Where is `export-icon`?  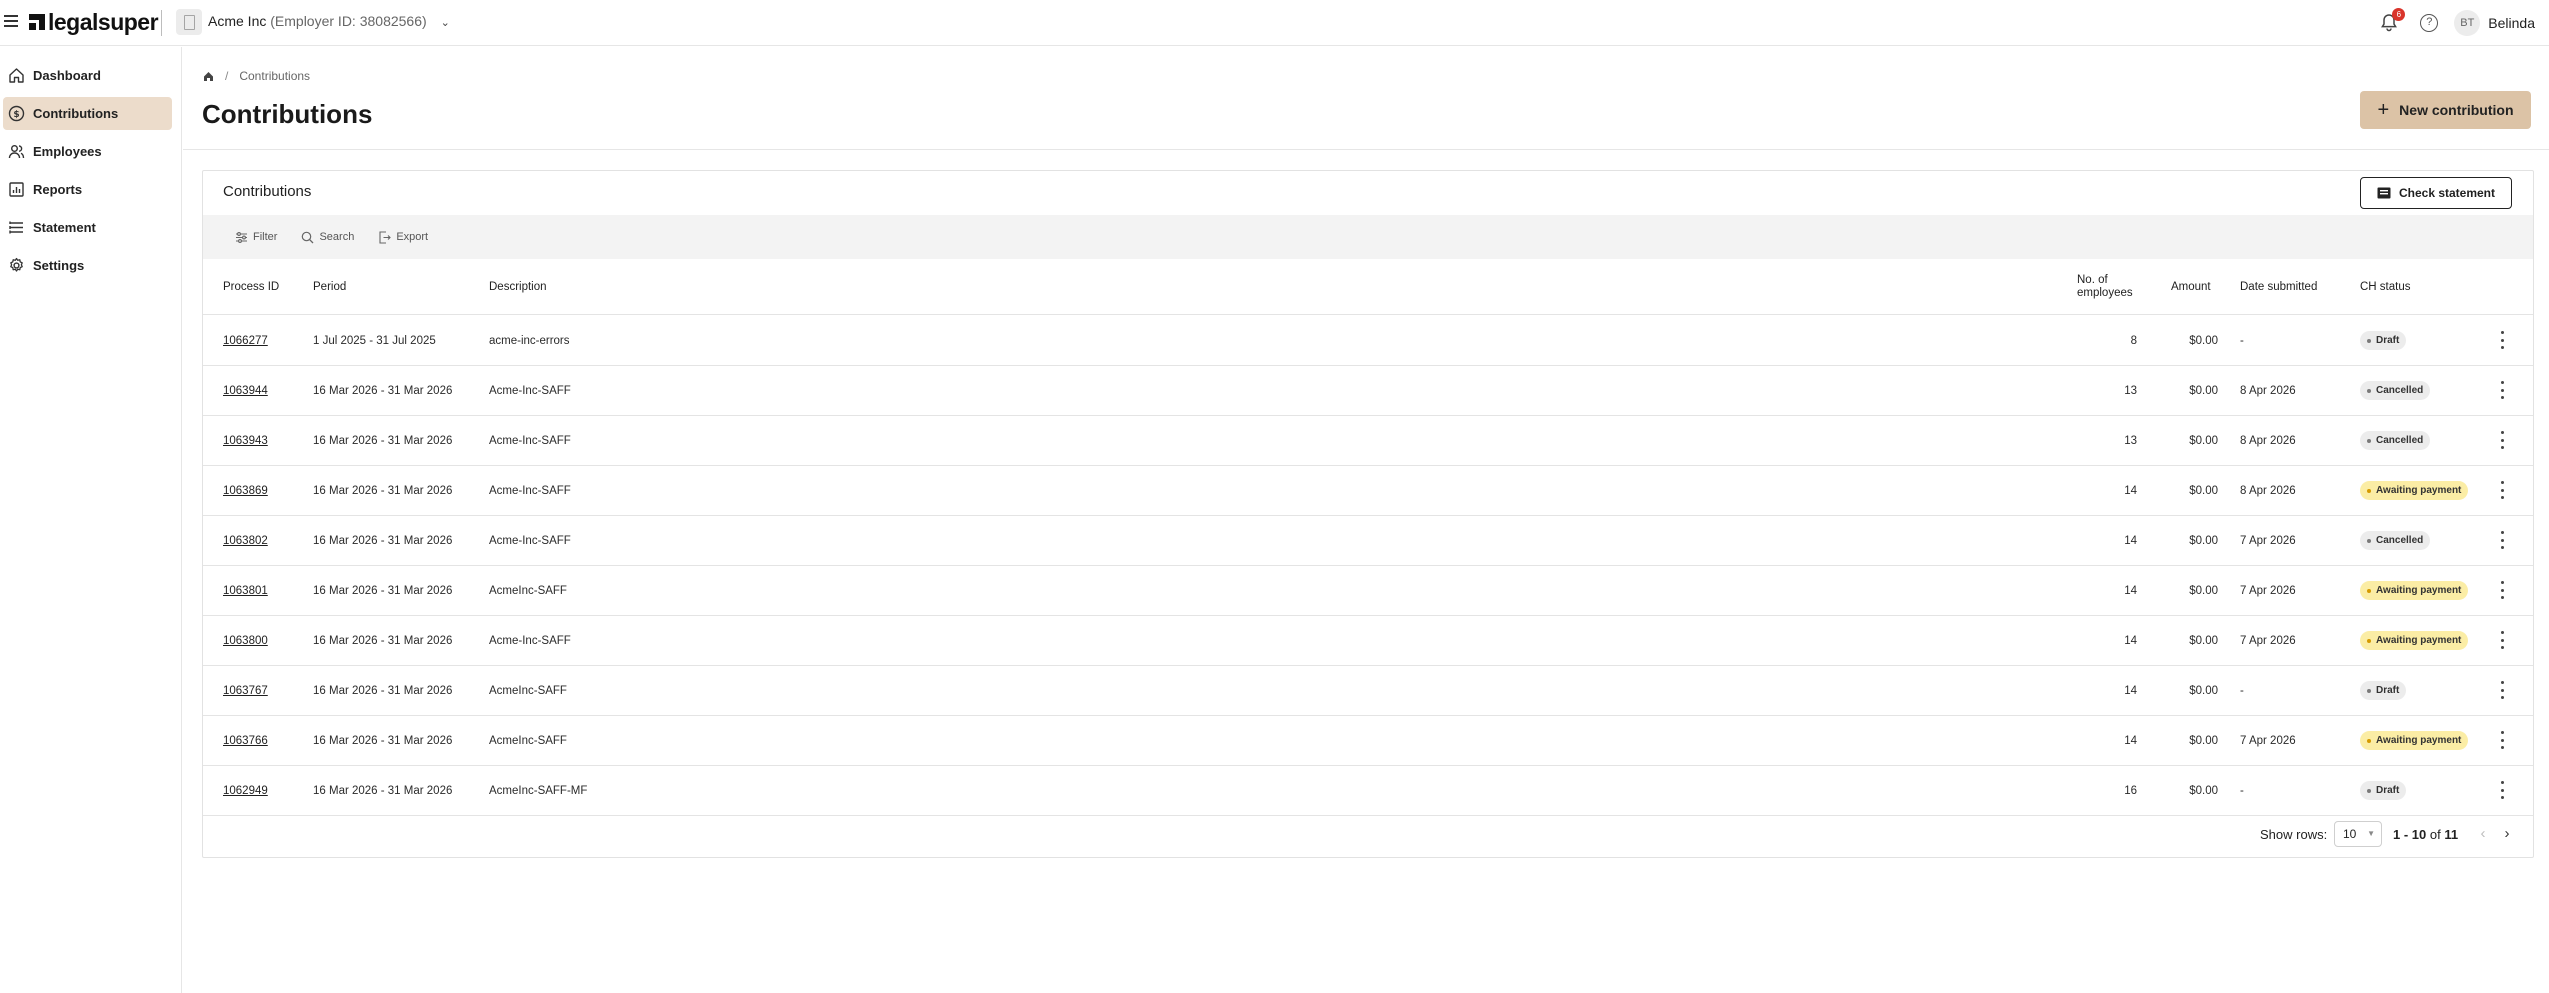
export-icon is located at coordinates (385, 237).